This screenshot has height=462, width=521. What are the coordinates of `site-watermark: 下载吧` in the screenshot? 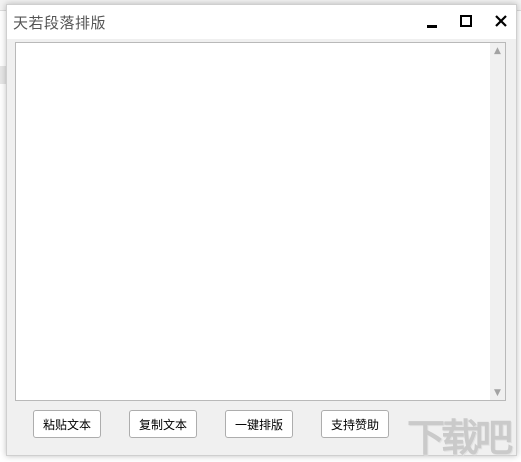 It's located at (460, 430).